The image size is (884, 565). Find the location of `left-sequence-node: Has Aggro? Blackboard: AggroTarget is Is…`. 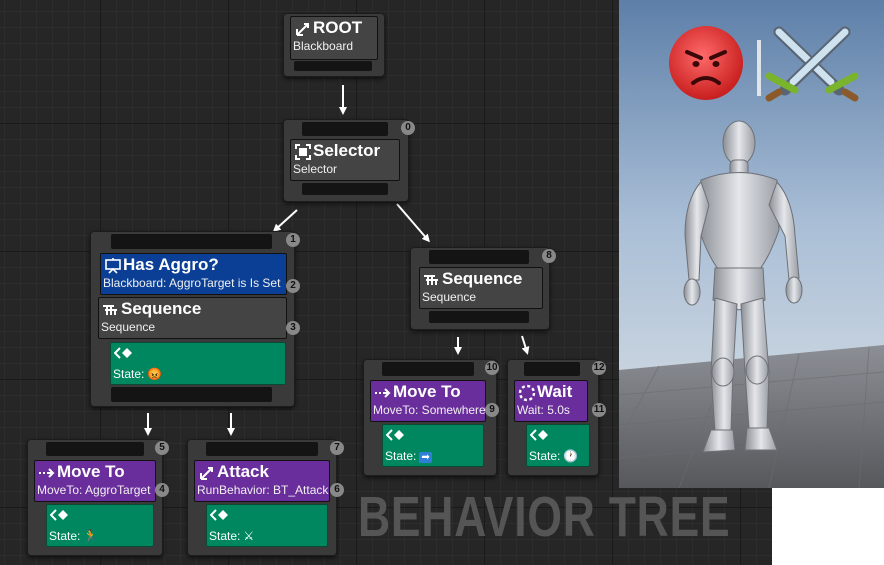

left-sequence-node: Has Aggro? Blackboard: AggroTarget is Is… is located at coordinates (192, 319).